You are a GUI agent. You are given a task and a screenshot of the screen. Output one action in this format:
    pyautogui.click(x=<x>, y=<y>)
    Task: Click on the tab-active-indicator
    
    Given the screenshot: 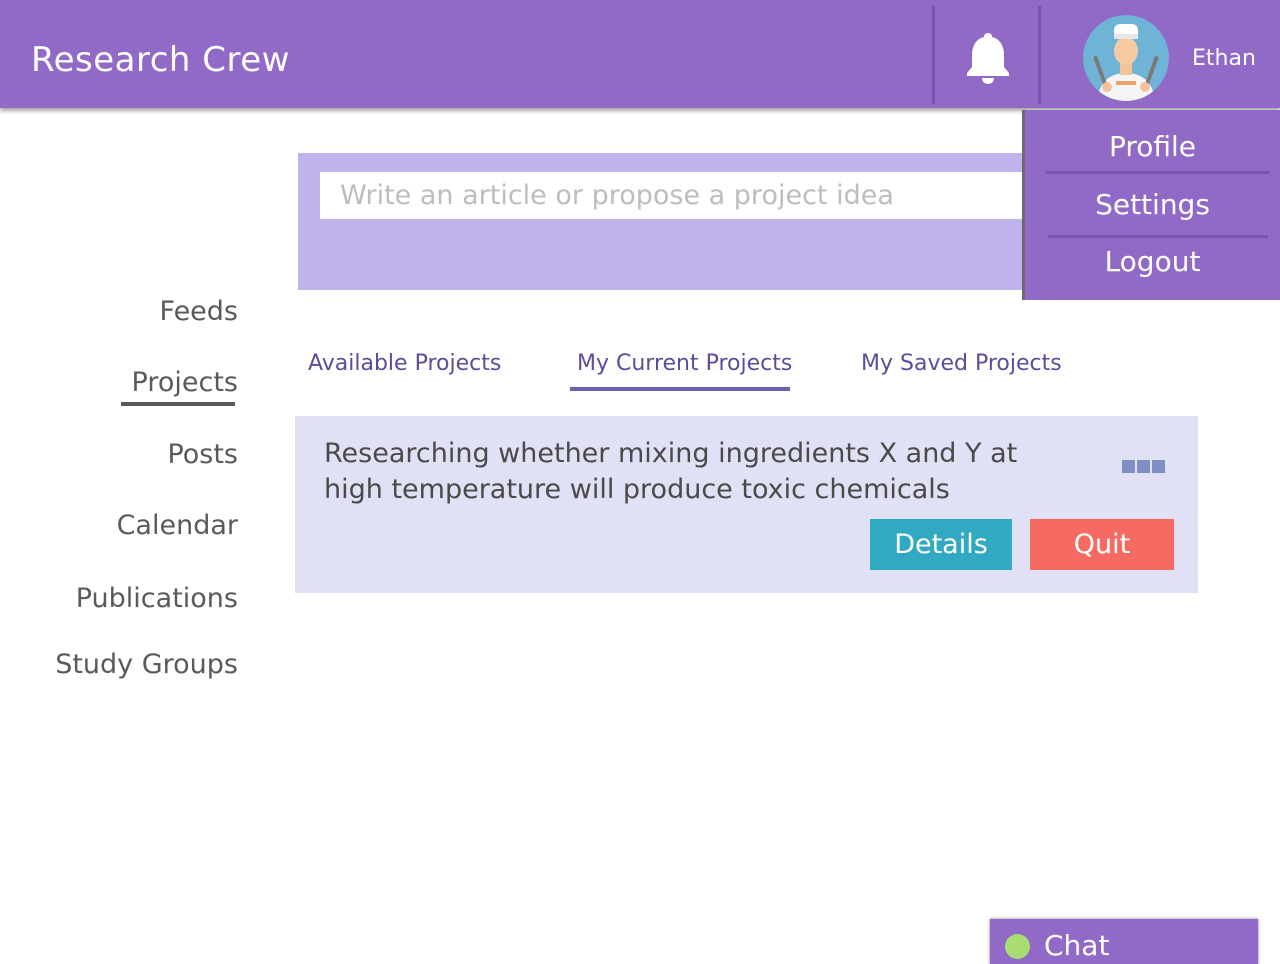 What is the action you would take?
    pyautogui.click(x=680, y=389)
    